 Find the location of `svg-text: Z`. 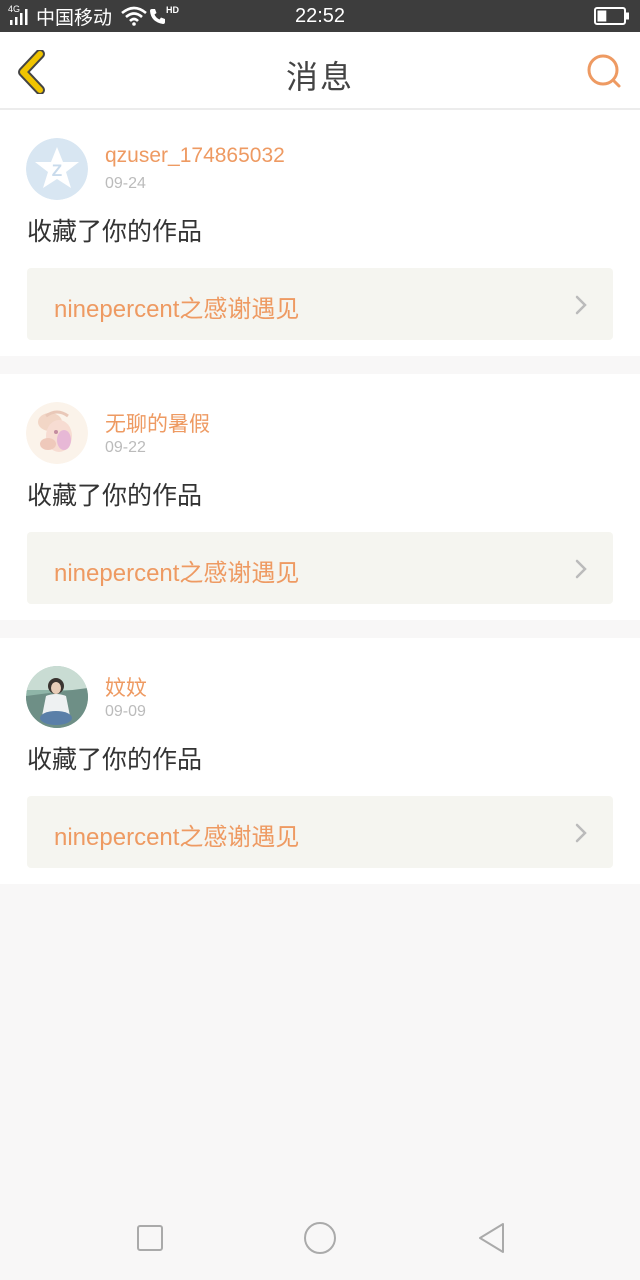

svg-text: Z is located at coordinates (57, 170).